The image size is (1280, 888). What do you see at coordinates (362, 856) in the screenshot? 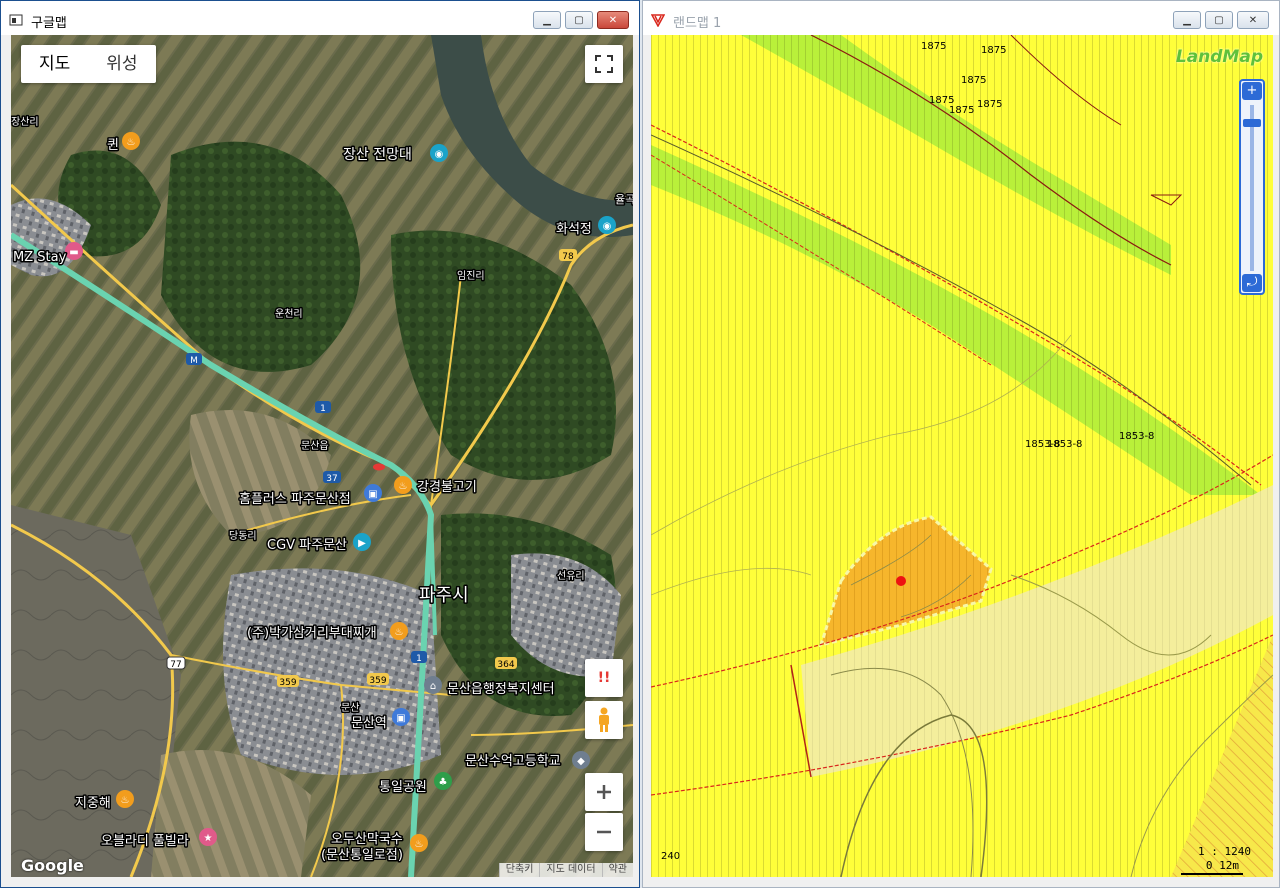
I see `poi-label: (문산통일로점)` at bounding box center [362, 856].